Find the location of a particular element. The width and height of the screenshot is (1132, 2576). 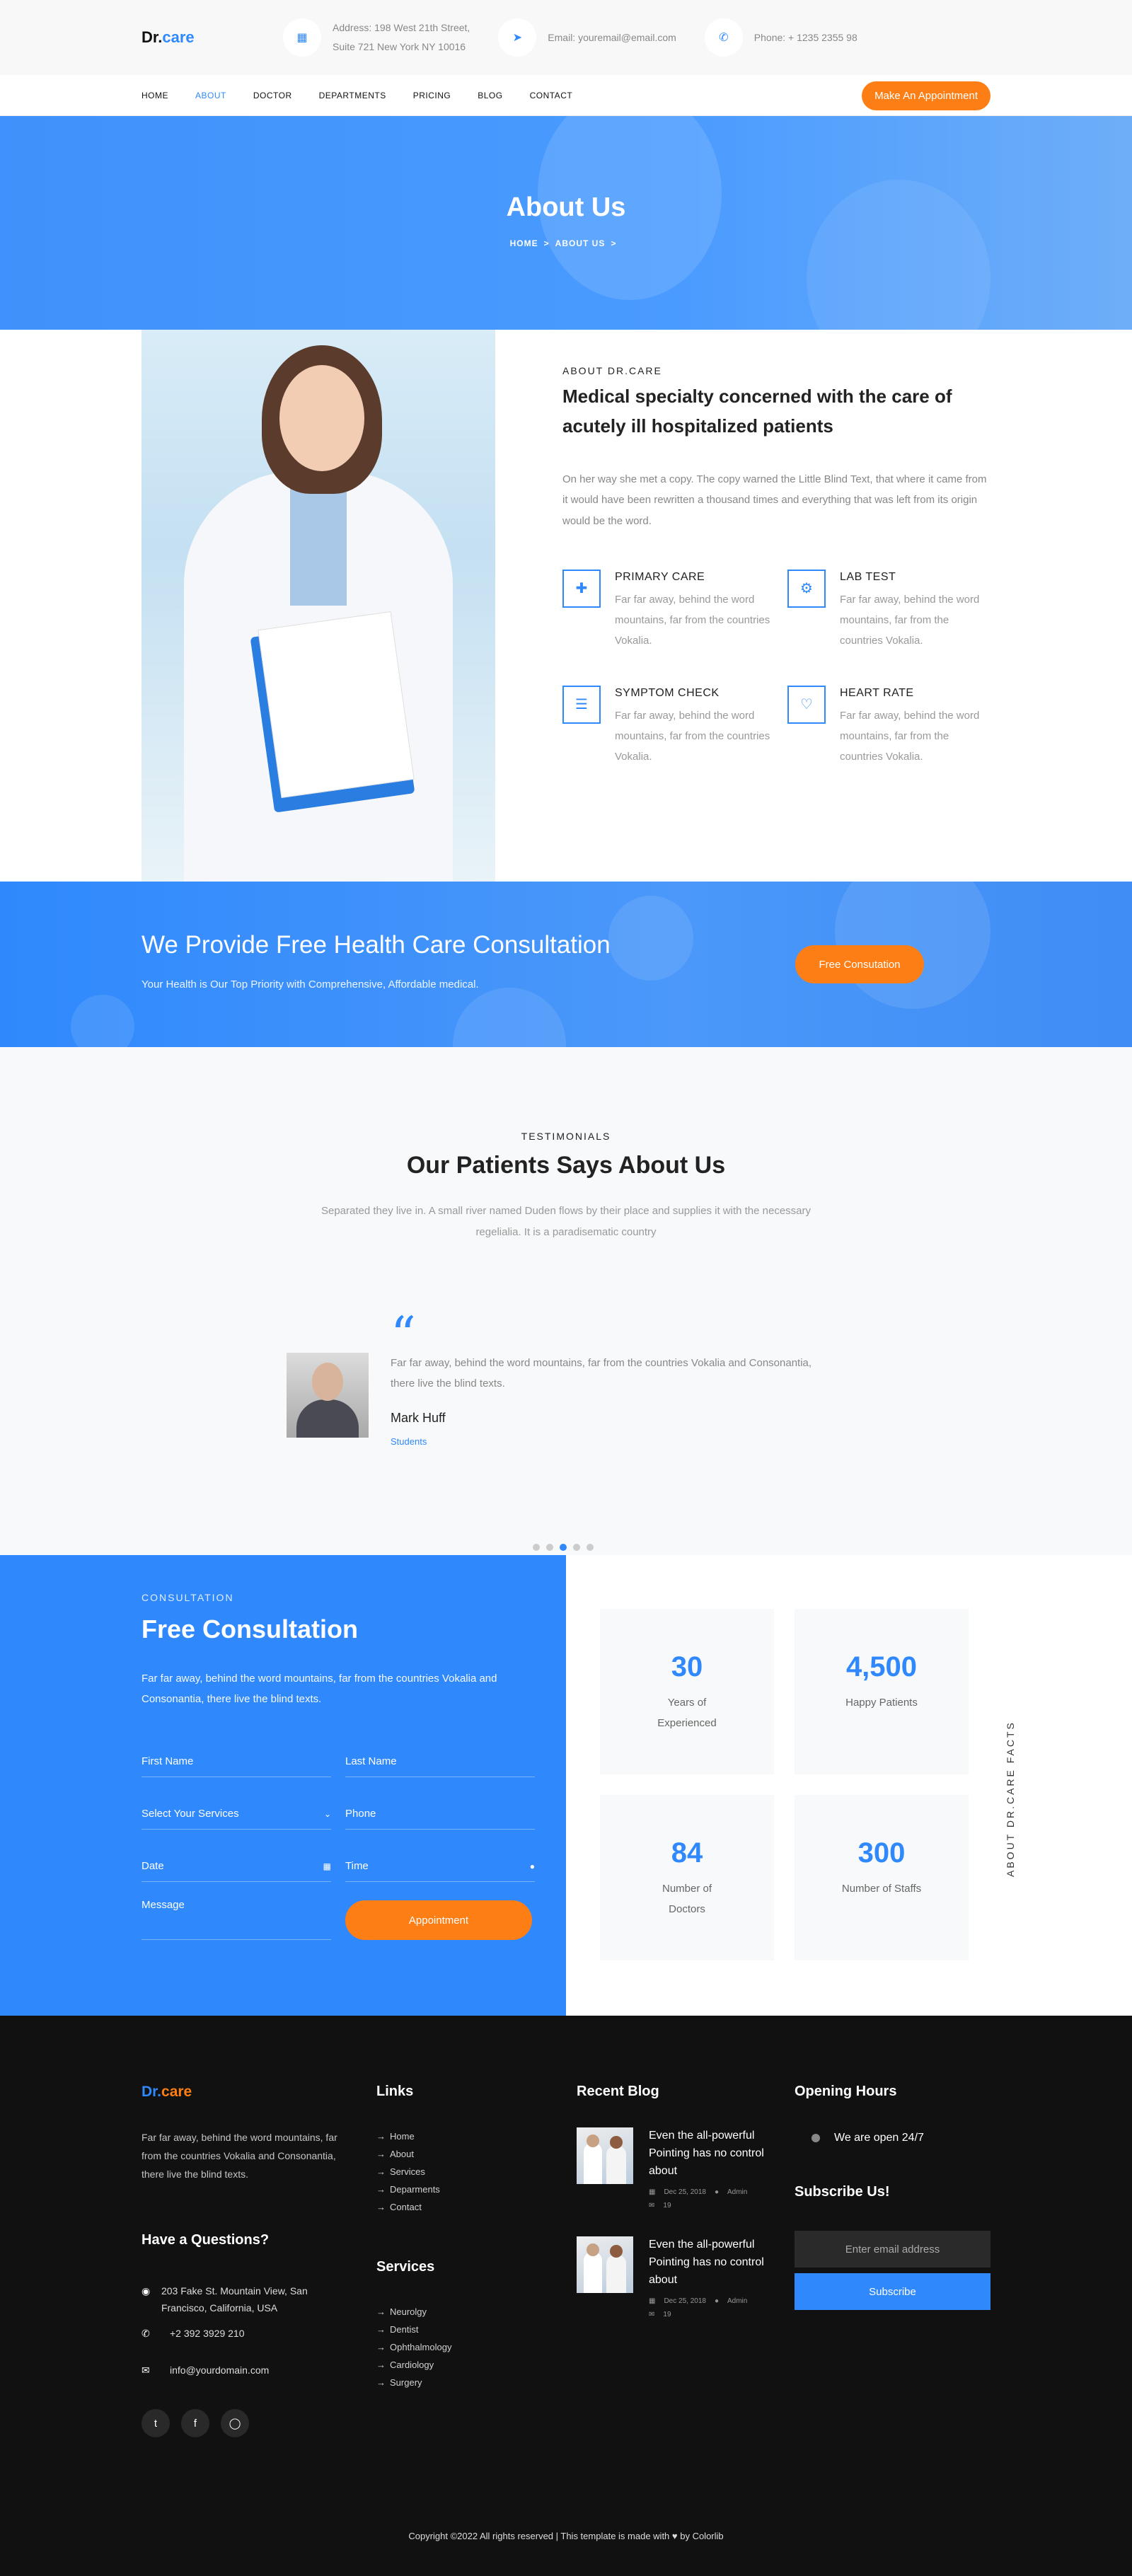

chat-icon: ✉ is located at coordinates (652, 2315).